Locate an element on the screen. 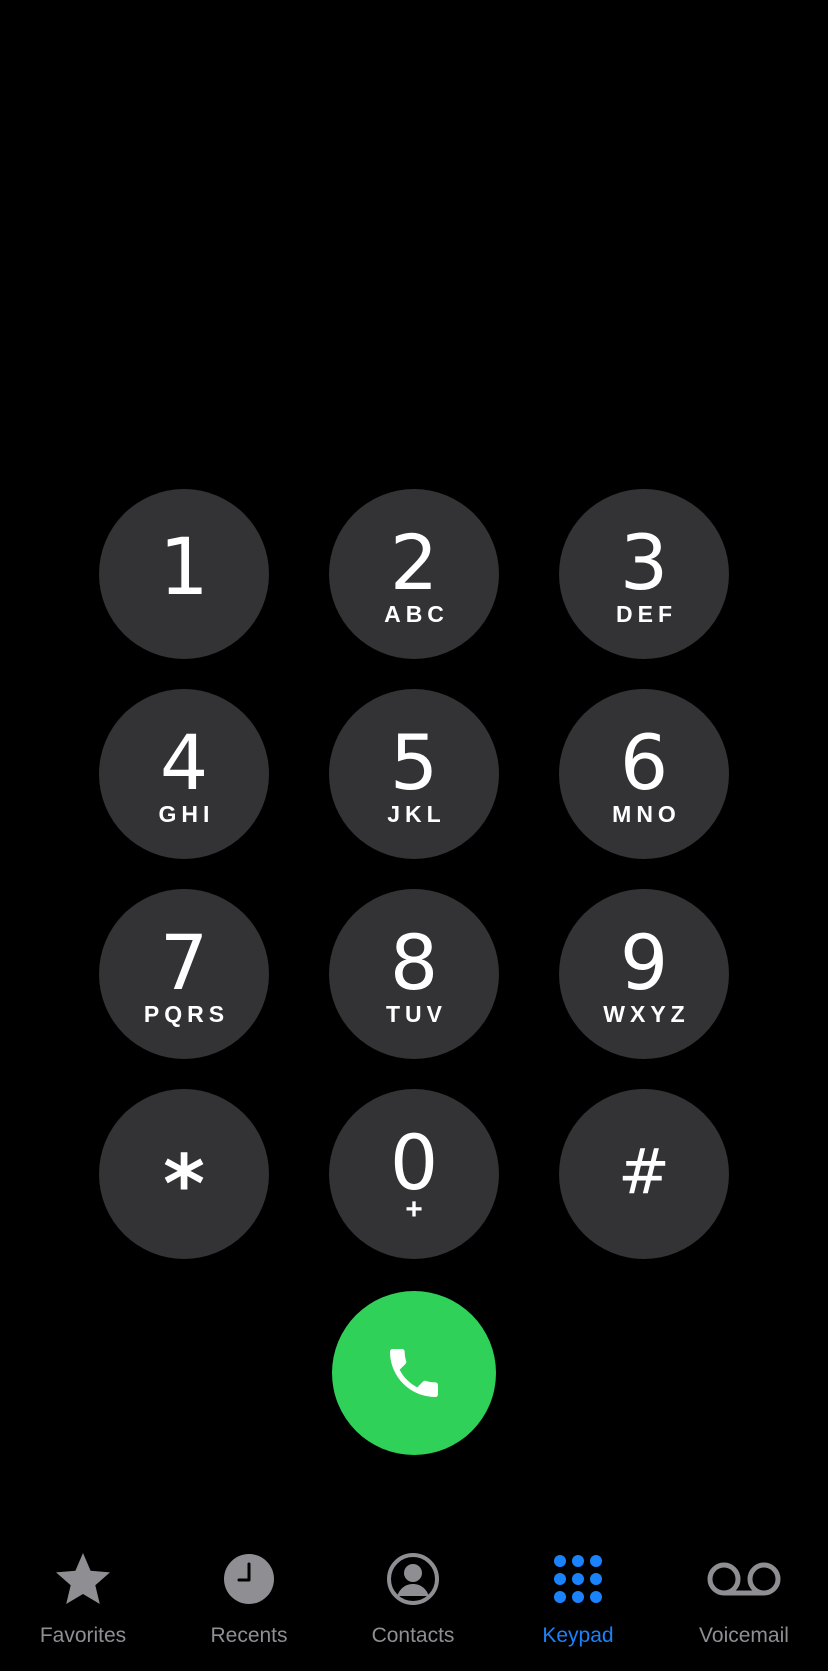  tab-label: Voicemail is located at coordinates (744, 1635).